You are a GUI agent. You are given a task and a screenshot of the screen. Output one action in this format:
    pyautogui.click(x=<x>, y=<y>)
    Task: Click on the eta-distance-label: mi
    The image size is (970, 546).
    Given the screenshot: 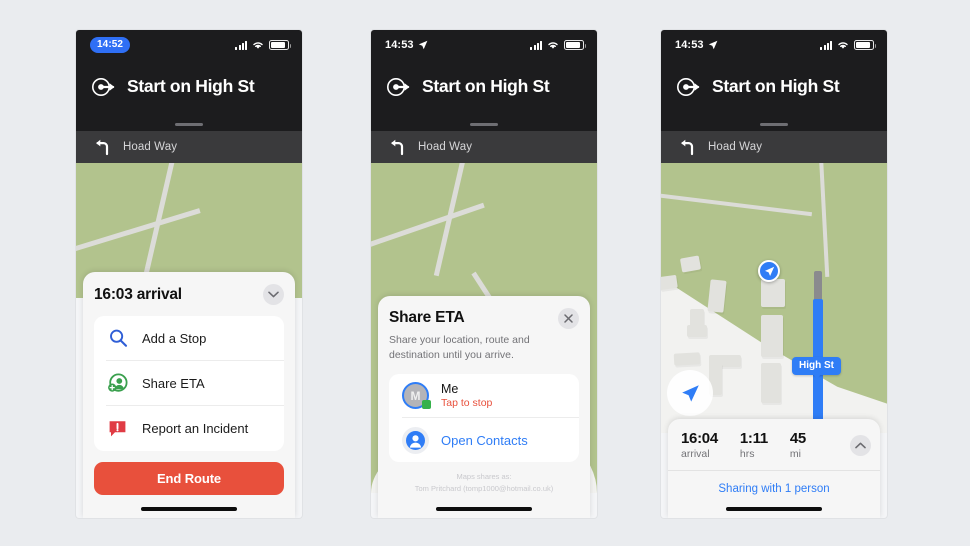 What is the action you would take?
    pyautogui.click(x=795, y=454)
    